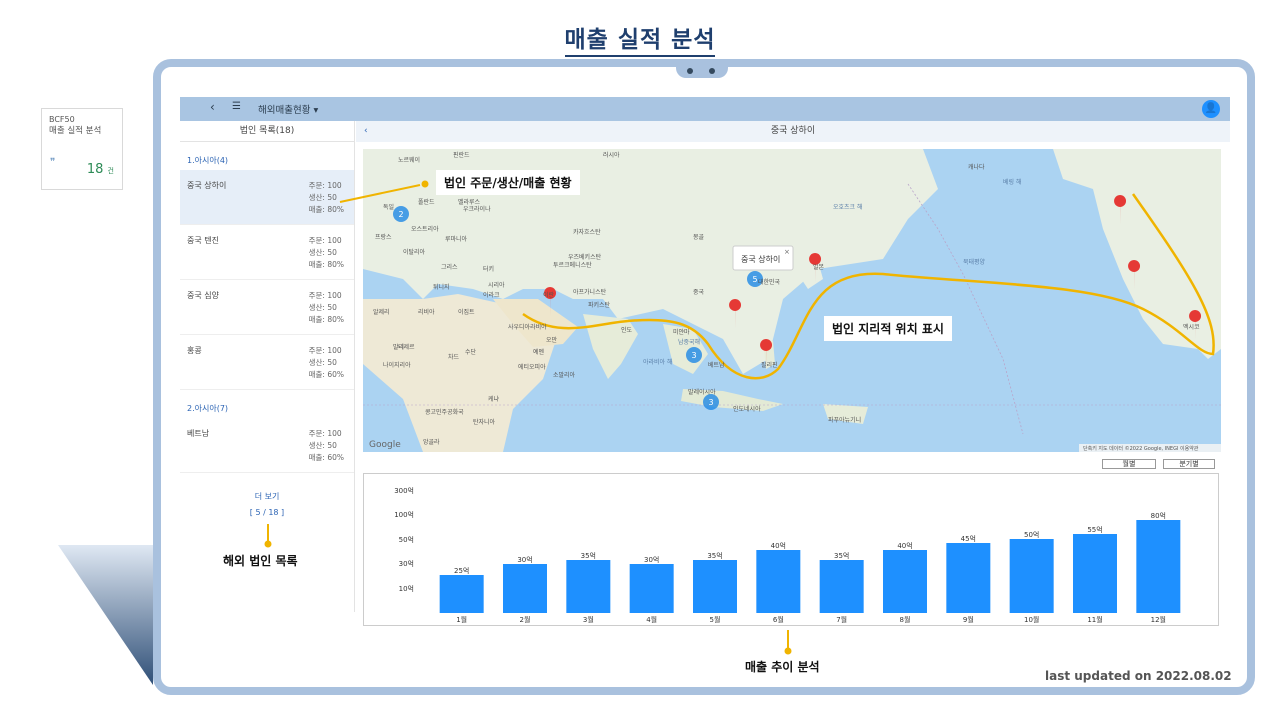 This screenshot has width=1280, height=720. Describe the element at coordinates (1138, 676) in the screenshot. I see `last-updated: last updated on 2022.08.02` at that location.